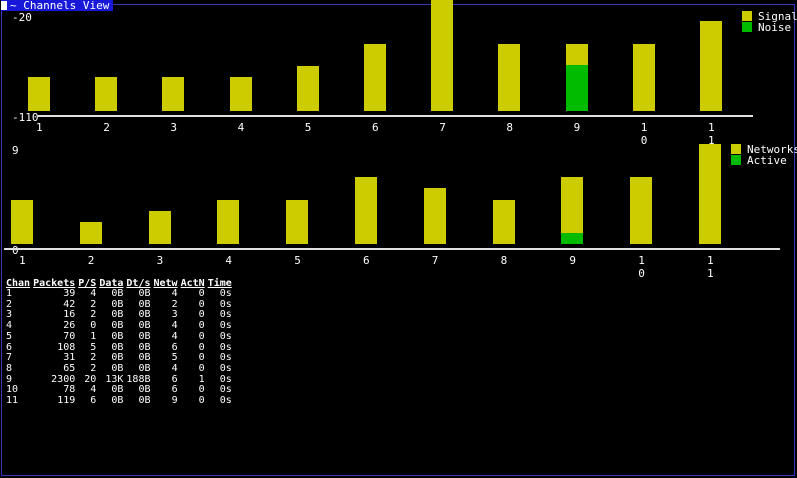 The width and height of the screenshot is (797, 478). What do you see at coordinates (69, 336) in the screenshot?
I see `table-cell: 70` at bounding box center [69, 336].